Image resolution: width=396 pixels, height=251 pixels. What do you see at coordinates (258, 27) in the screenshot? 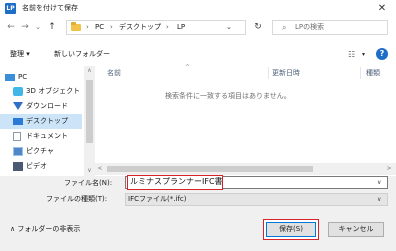
I see `refresh-button: ↻` at bounding box center [258, 27].